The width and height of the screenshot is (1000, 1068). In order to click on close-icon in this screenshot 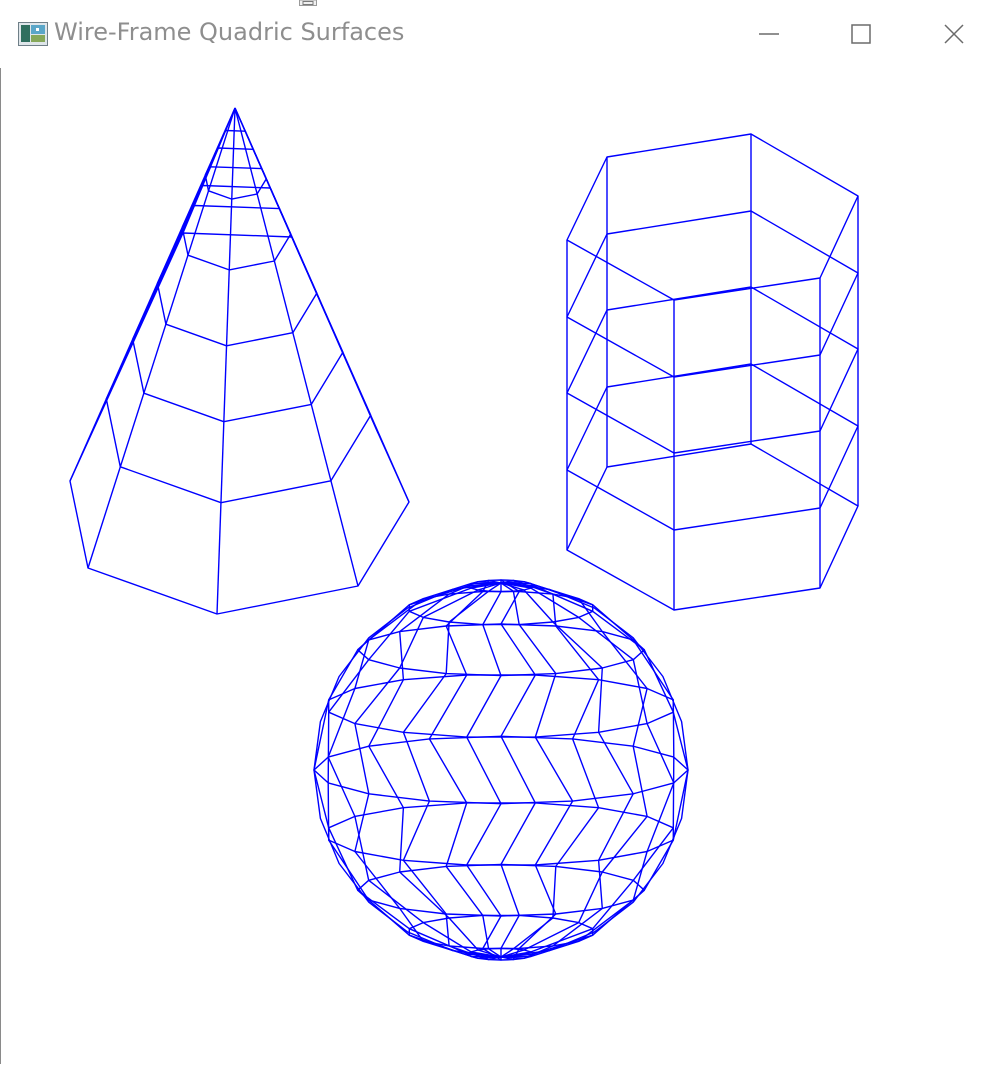, I will do `click(954, 34)`.